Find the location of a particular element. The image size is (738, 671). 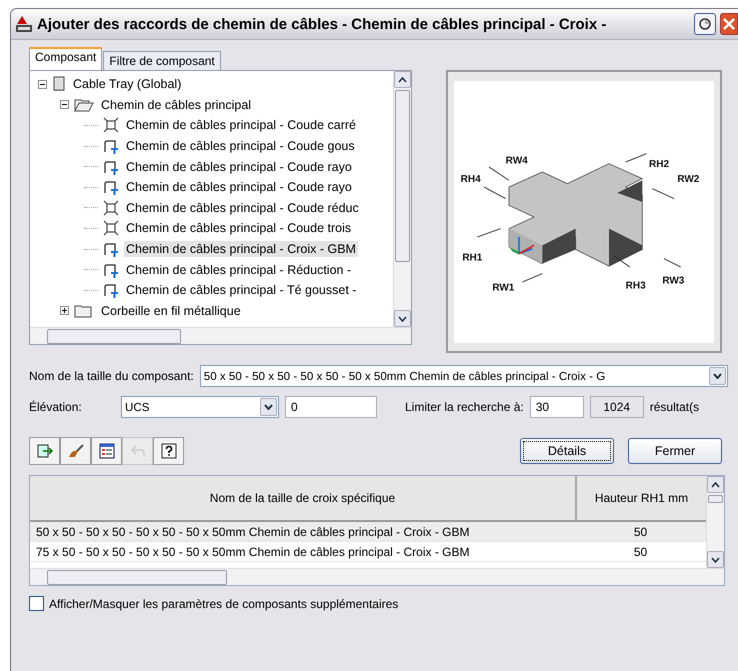

limit-field: 30 is located at coordinates (557, 407).